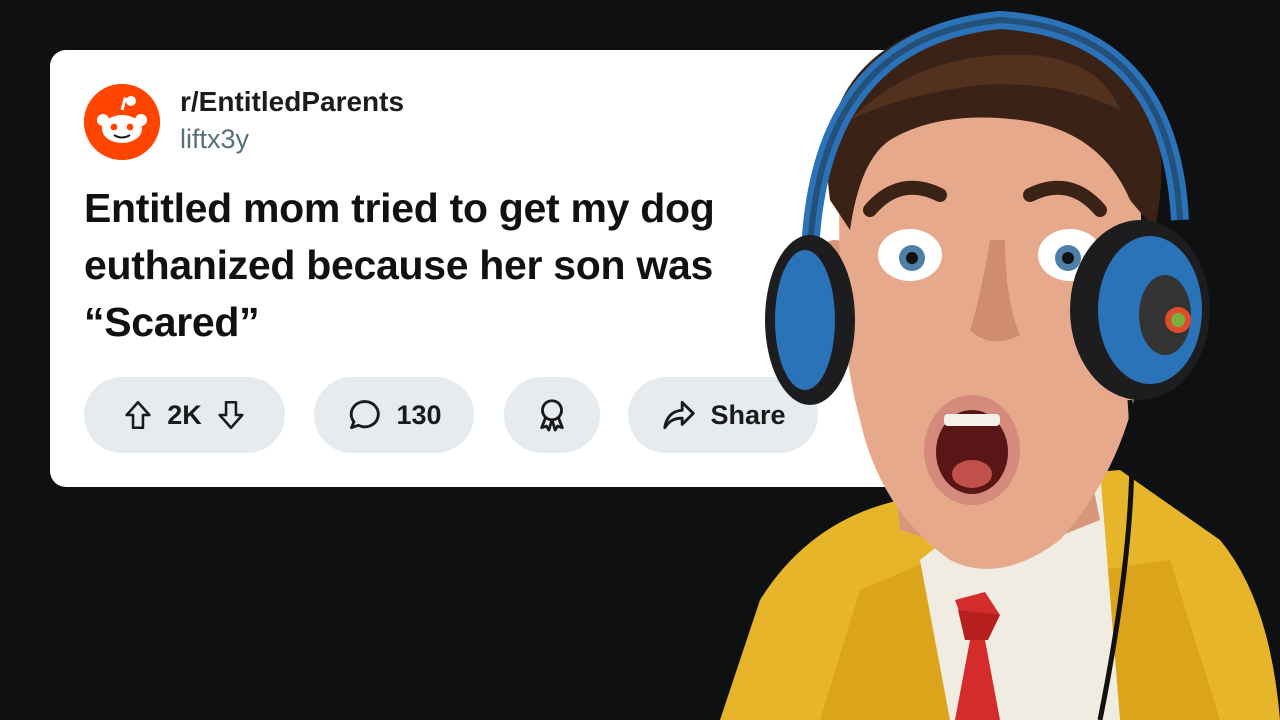 This screenshot has height=720, width=1280. Describe the element at coordinates (419, 414) in the screenshot. I see `comment-count: 130` at that location.